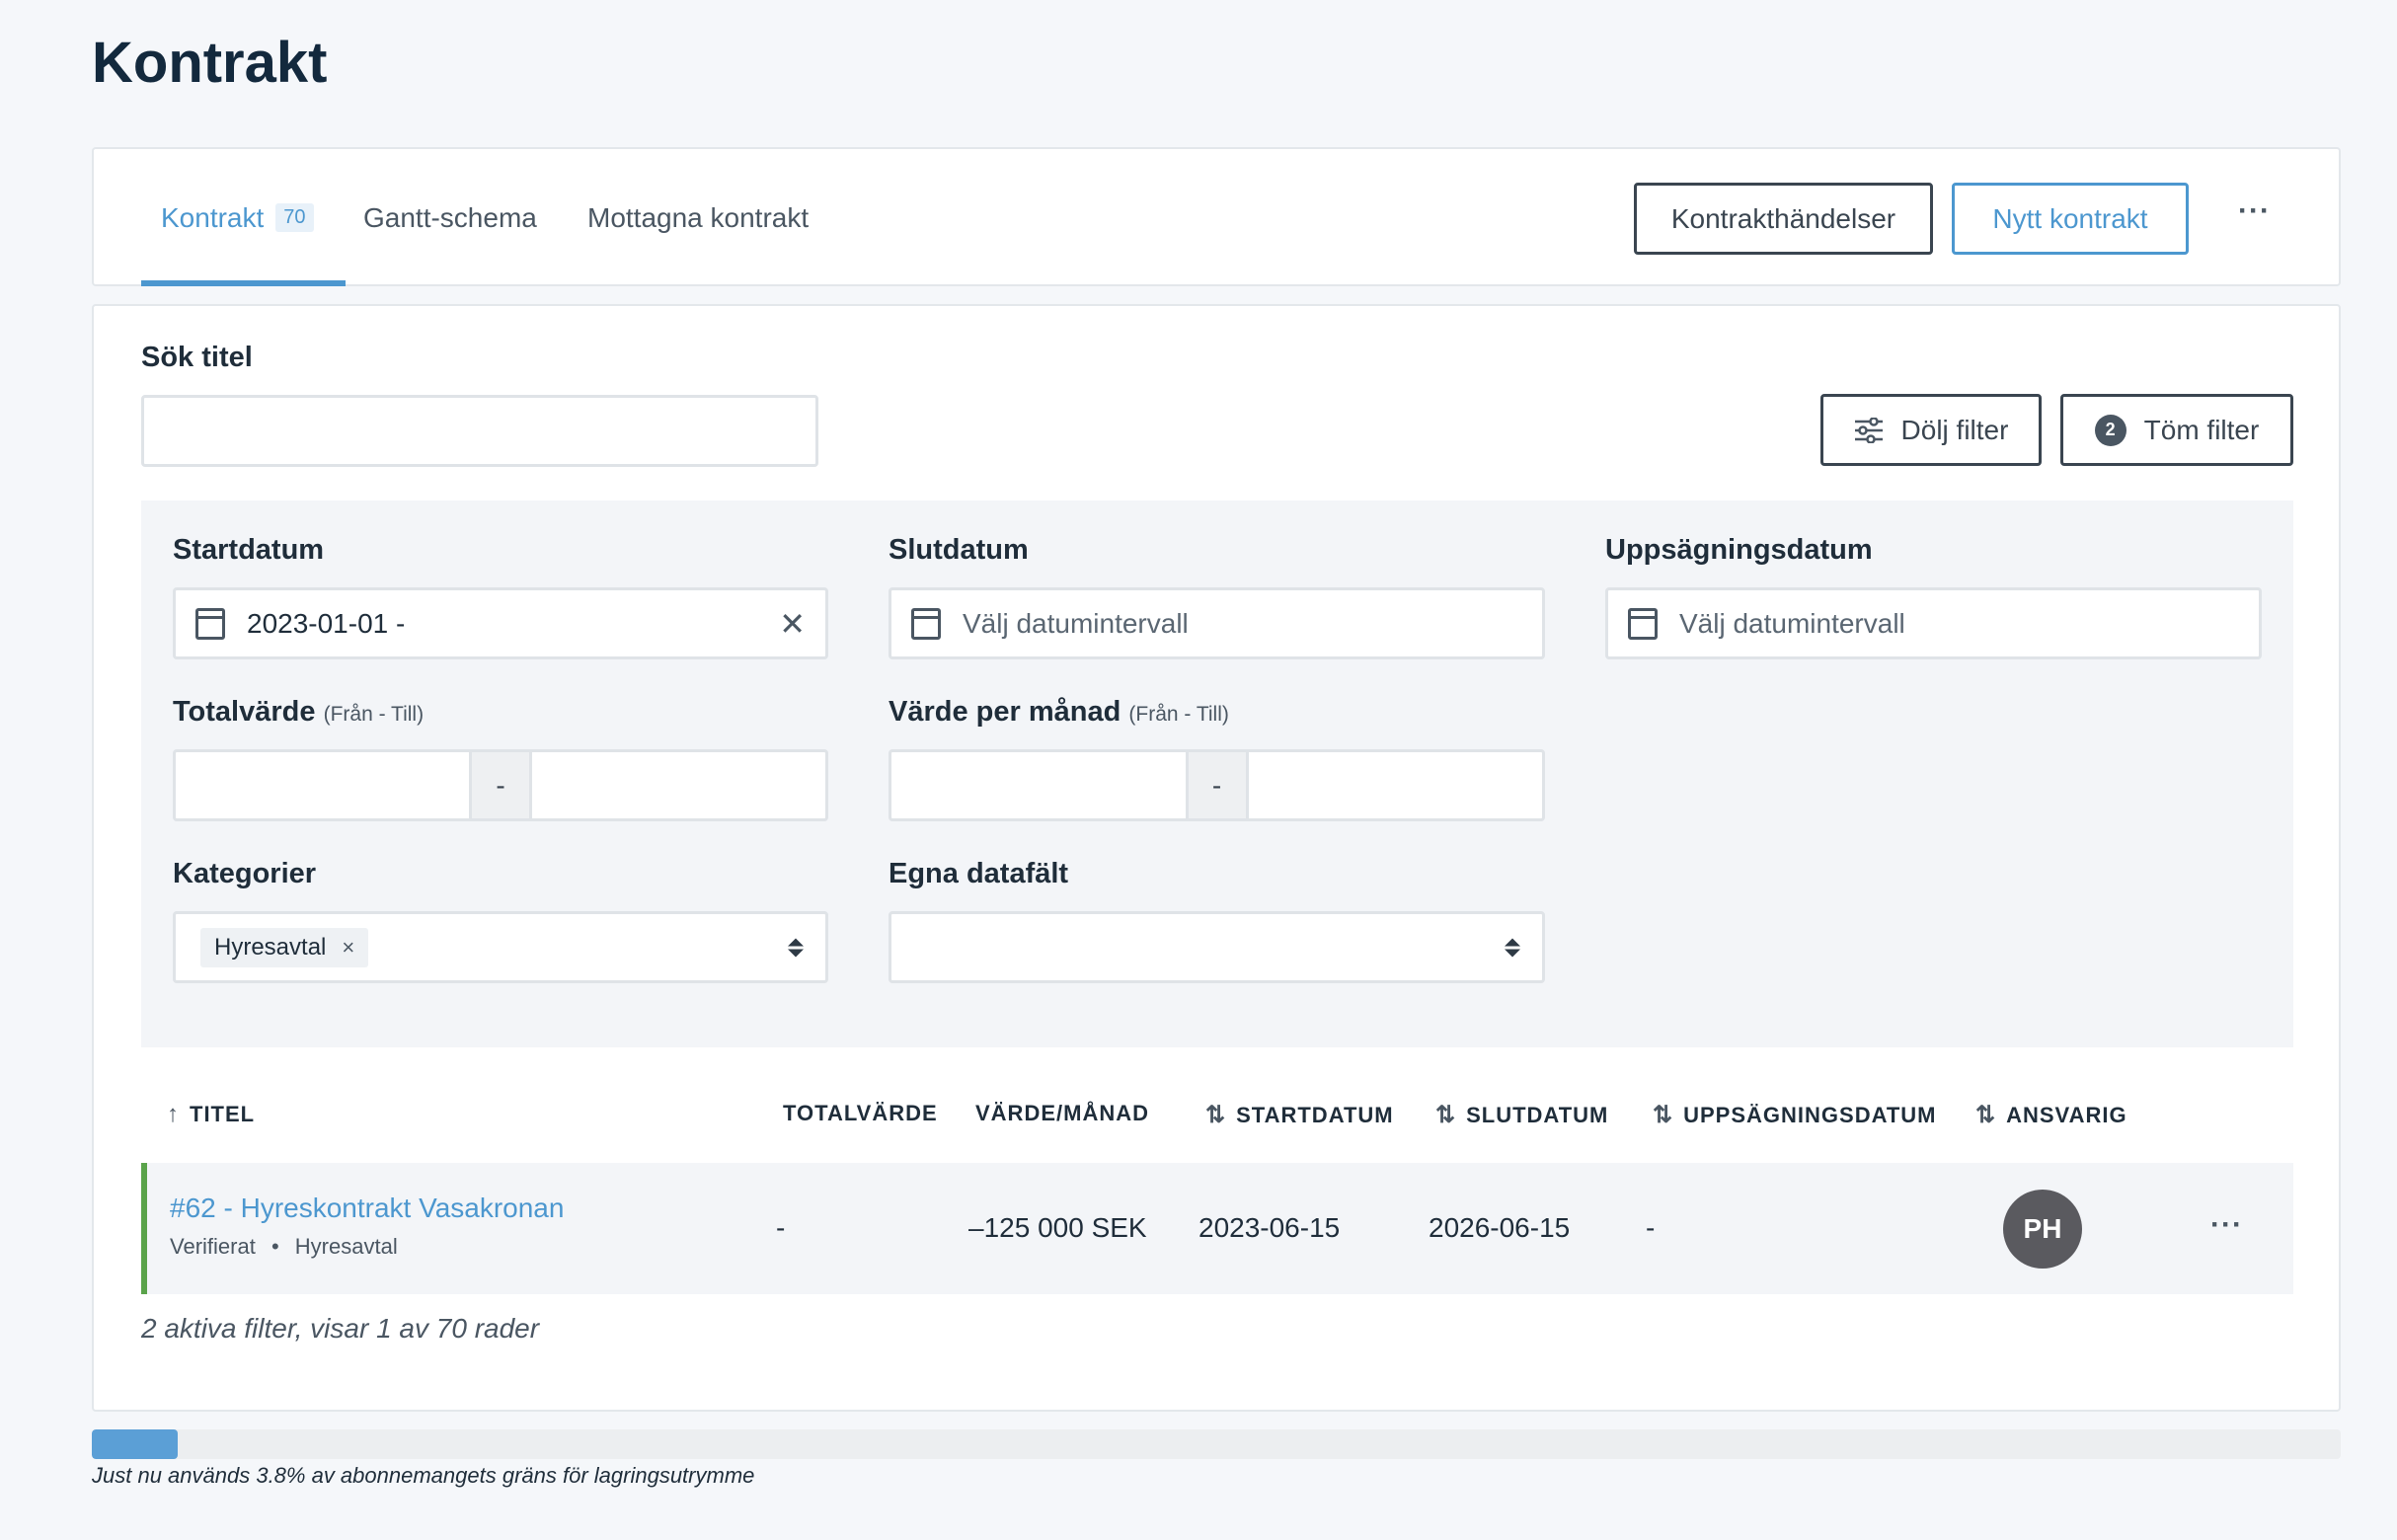 This screenshot has width=2397, height=1540. I want to click on termination-date-placeholder: Välj datumintervall, so click(1792, 623).